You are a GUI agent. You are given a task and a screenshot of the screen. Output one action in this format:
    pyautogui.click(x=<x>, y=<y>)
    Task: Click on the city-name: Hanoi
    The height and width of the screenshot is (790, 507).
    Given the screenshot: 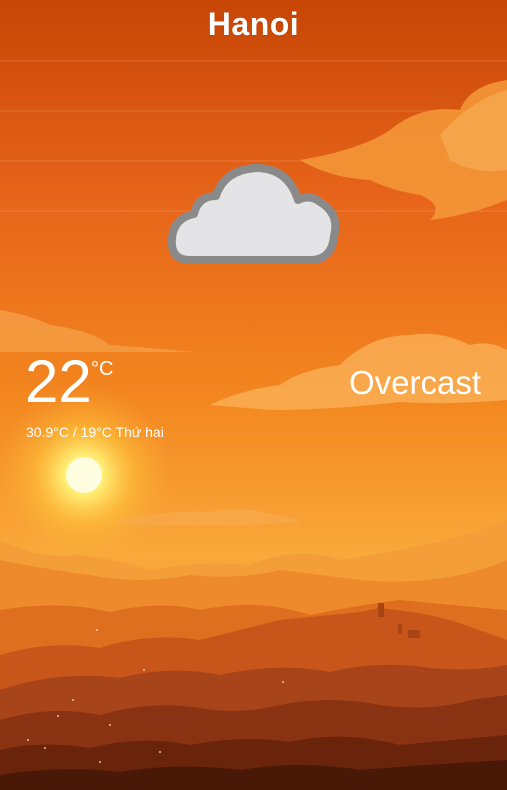 What is the action you would take?
    pyautogui.click(x=253, y=24)
    